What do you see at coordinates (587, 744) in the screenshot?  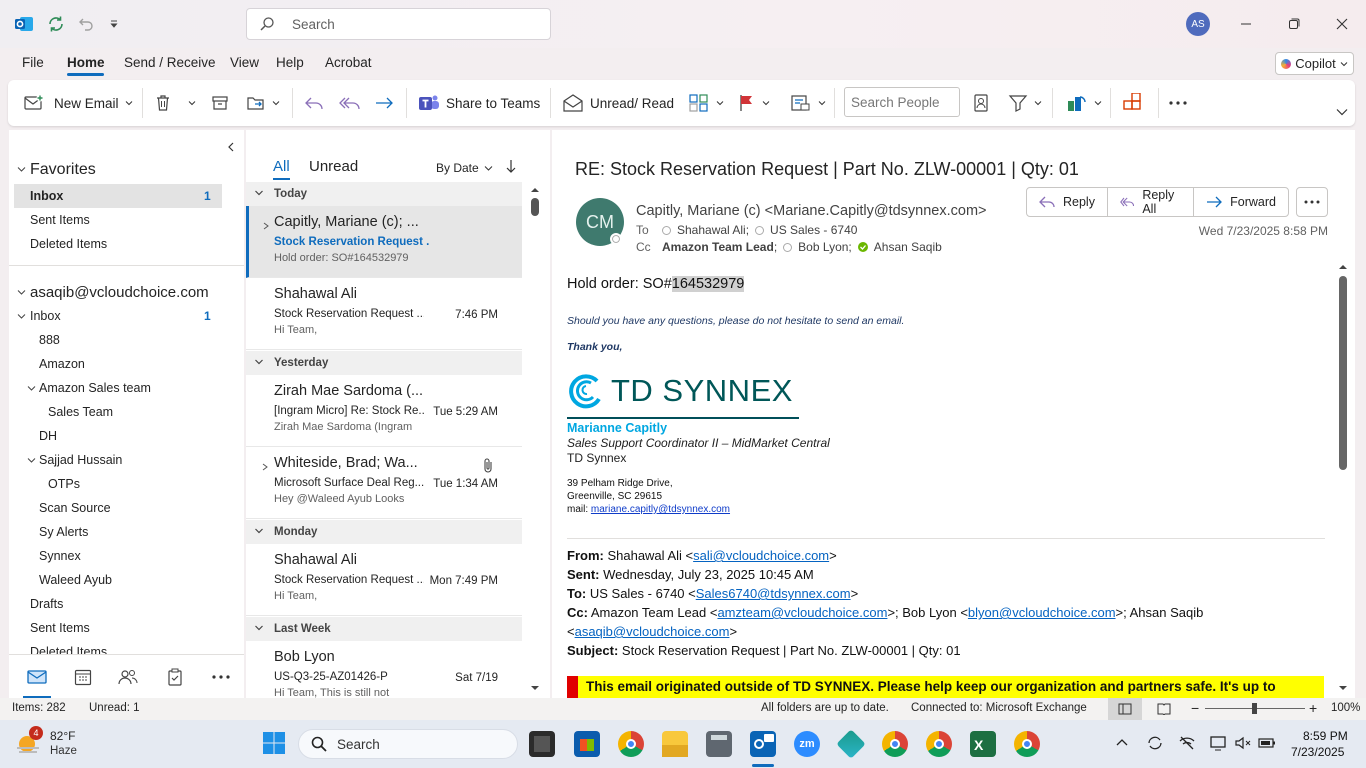 I see `microsoft-store-icon` at bounding box center [587, 744].